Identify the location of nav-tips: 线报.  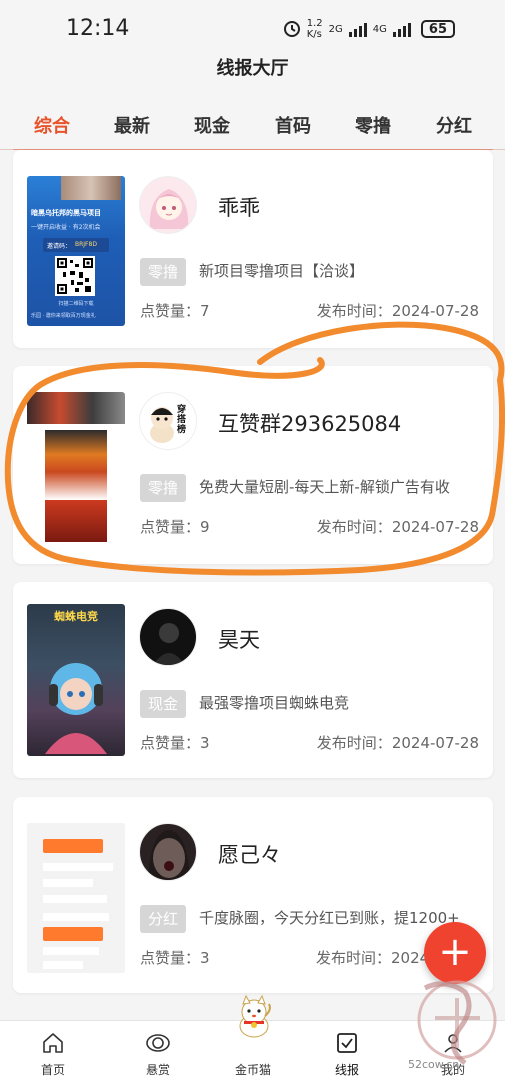
(347, 1050).